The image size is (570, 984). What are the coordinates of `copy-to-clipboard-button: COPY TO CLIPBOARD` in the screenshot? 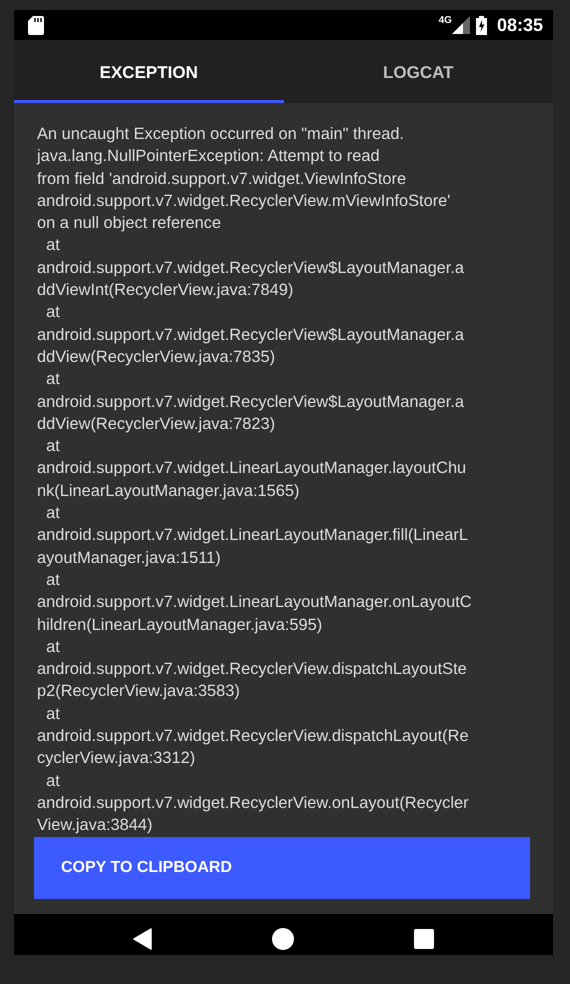 It's located at (282, 867).